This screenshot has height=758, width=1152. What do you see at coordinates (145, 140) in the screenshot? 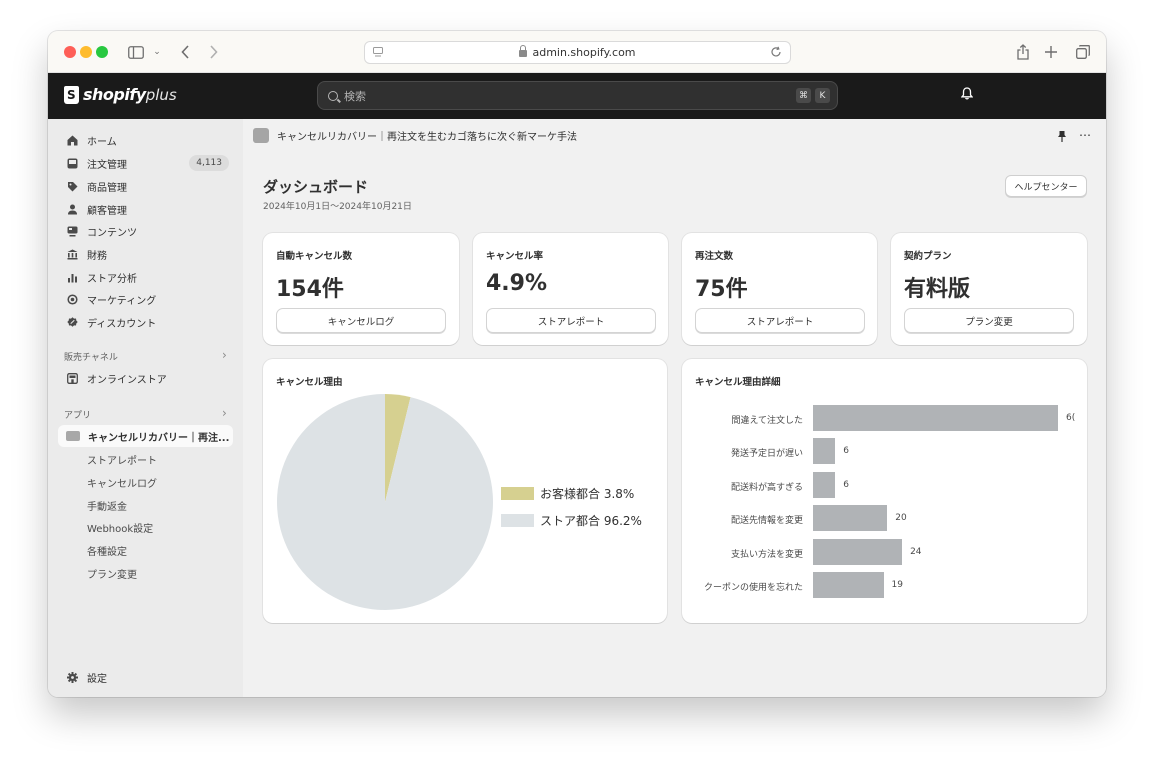
I see `sidebar-item-home: ホーム` at bounding box center [145, 140].